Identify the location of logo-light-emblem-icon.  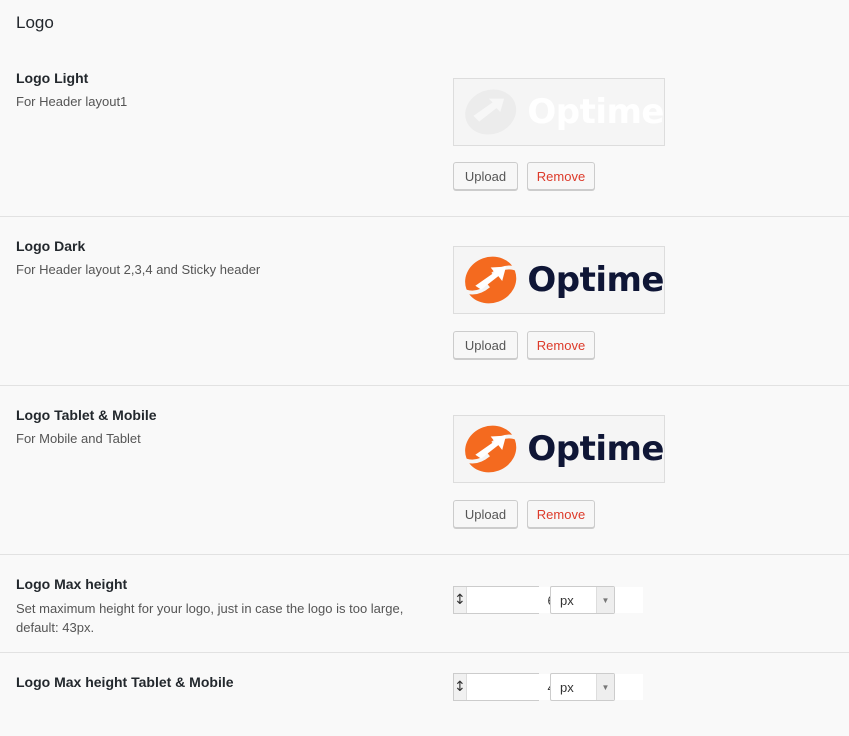
(491, 112).